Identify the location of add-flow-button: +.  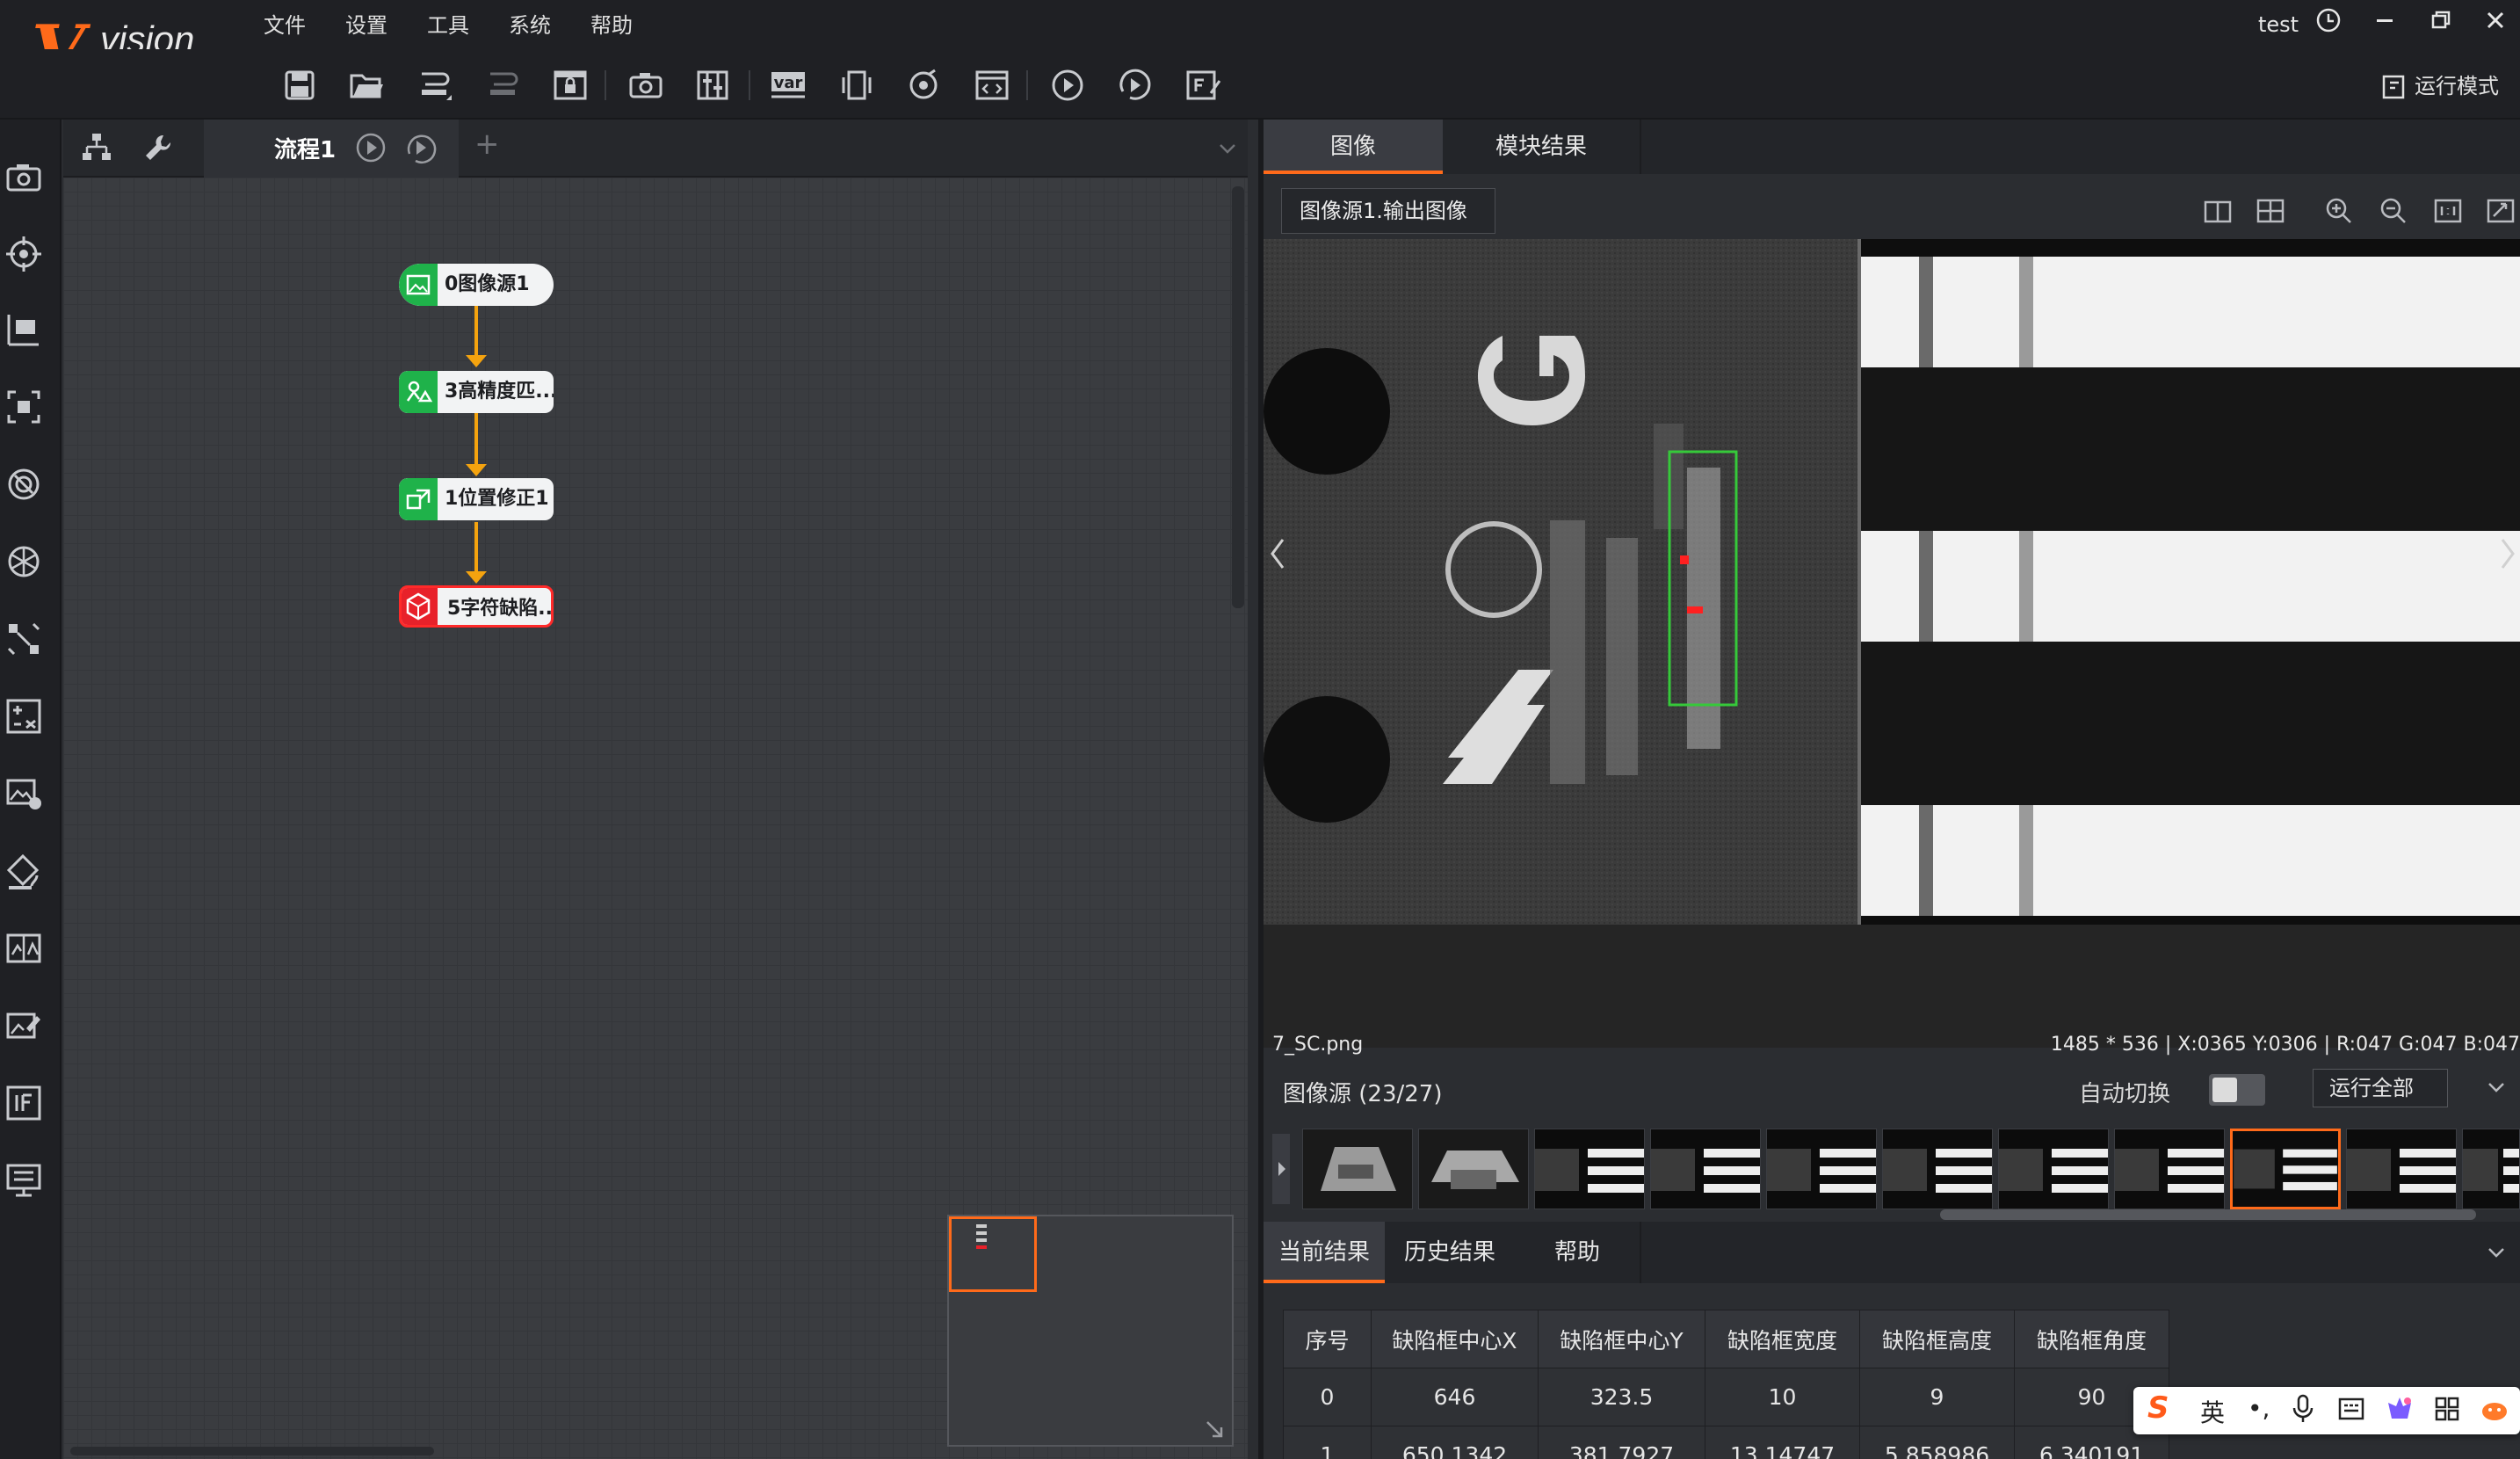
(487, 144).